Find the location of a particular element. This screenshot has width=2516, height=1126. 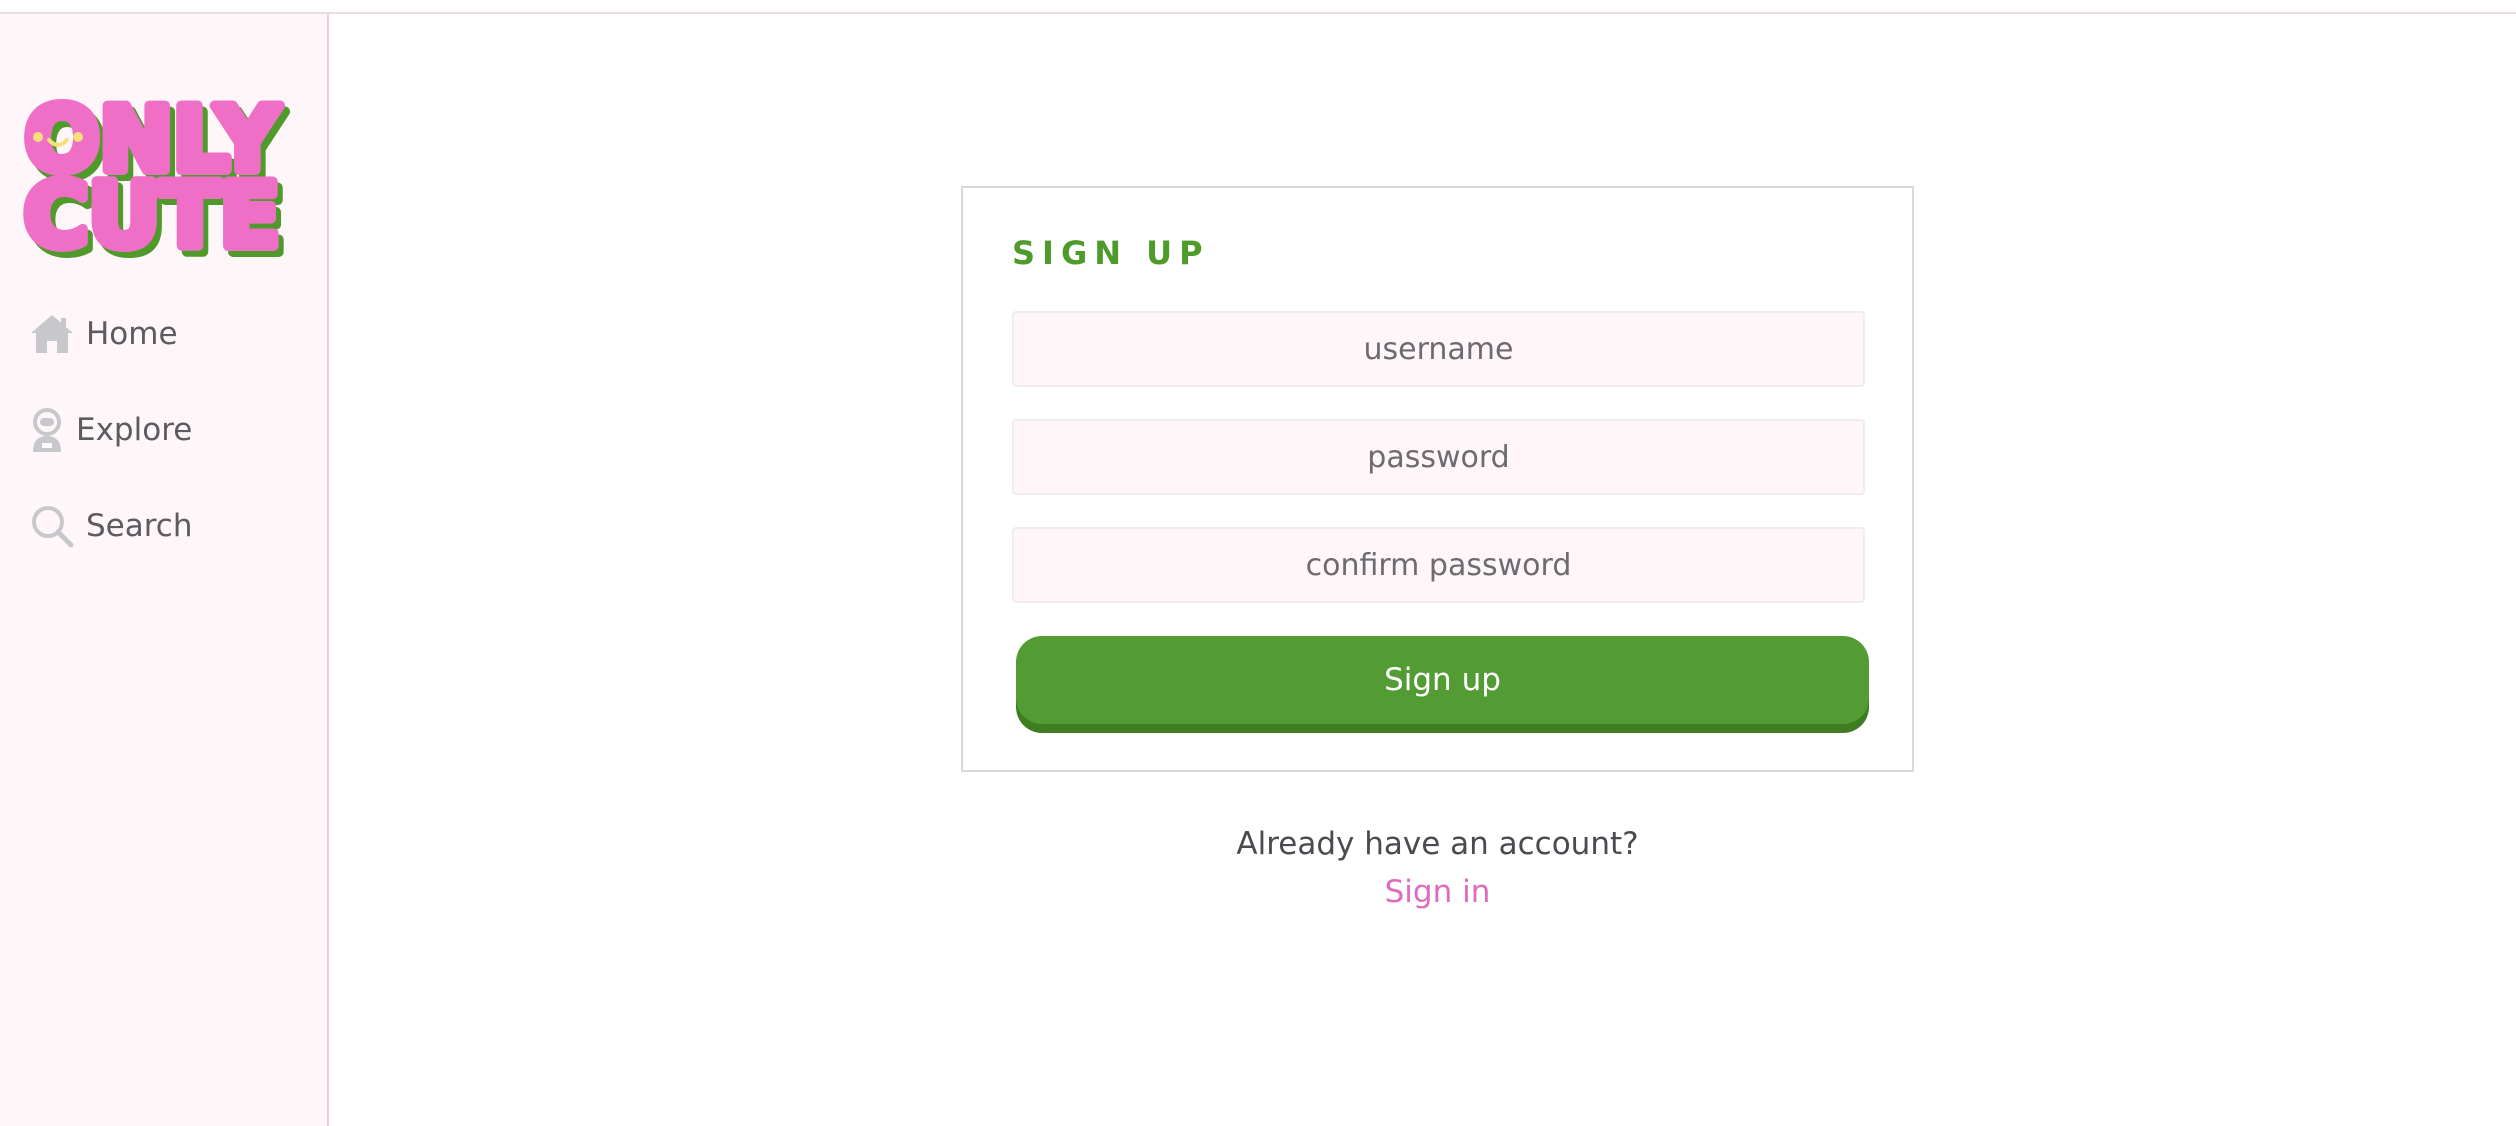

sidebar-item-label: Search is located at coordinates (139, 526).